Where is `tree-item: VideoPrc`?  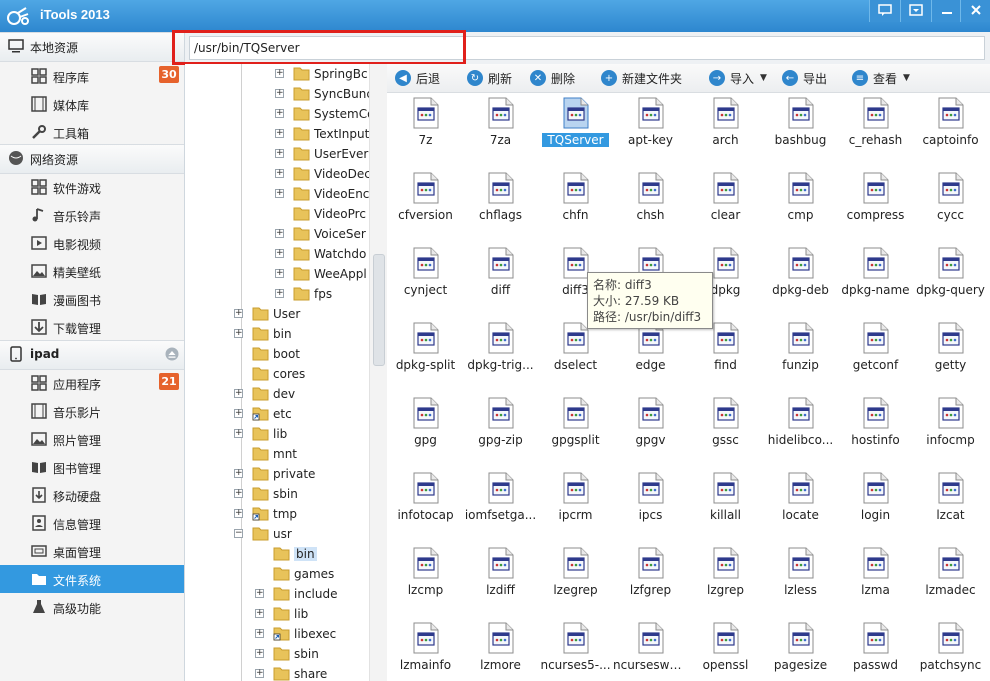 tree-item: VideoPrc is located at coordinates (285, 214).